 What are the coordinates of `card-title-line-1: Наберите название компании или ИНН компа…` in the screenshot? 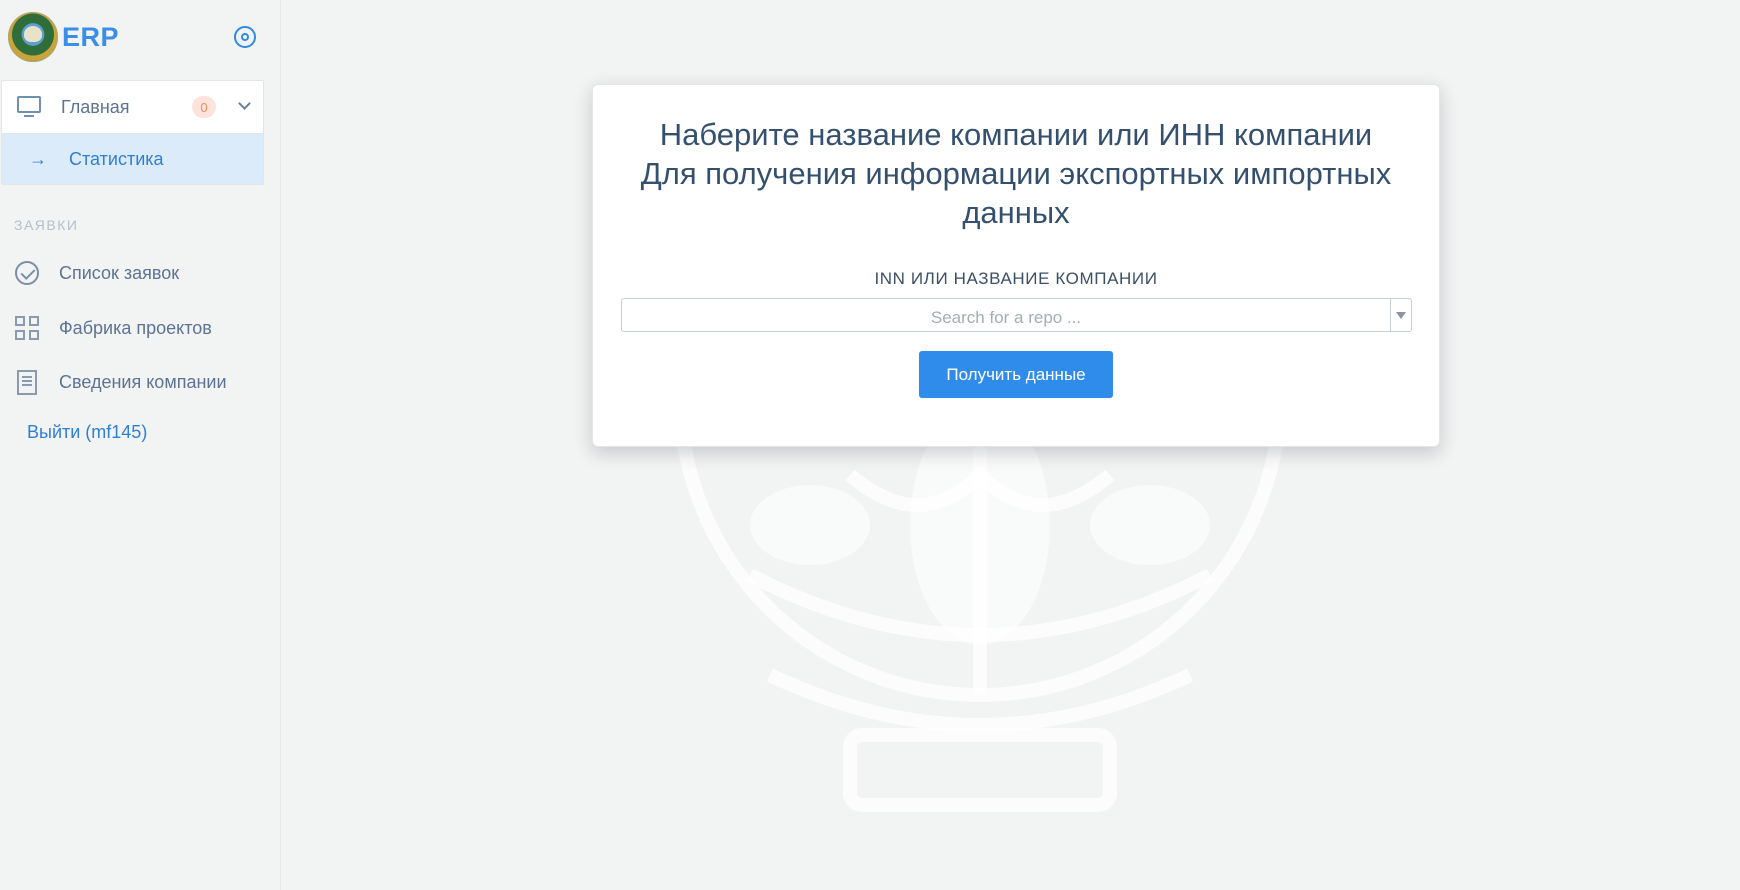 It's located at (1016, 134).